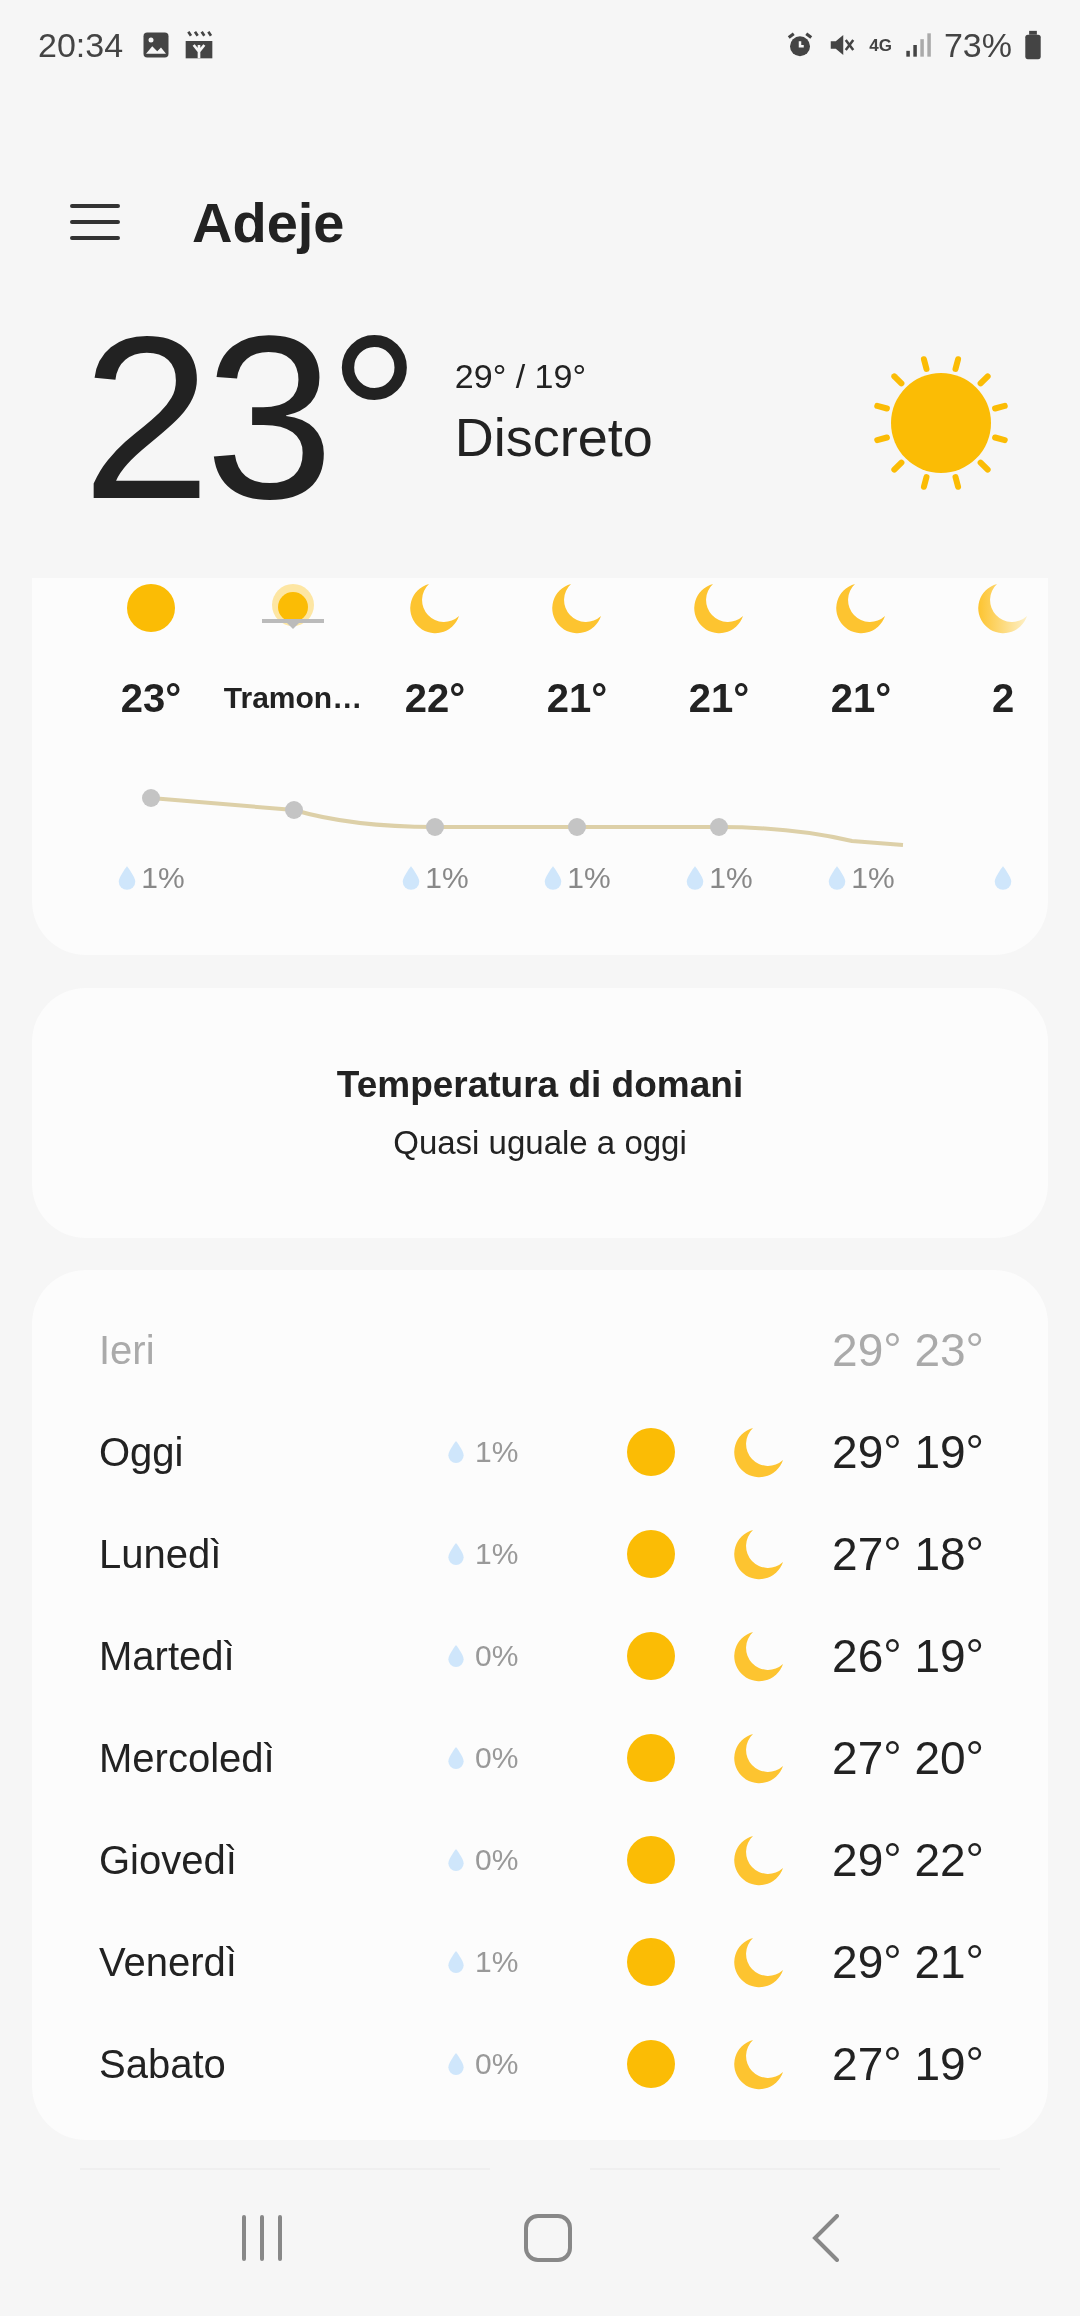 The image size is (1080, 2316). What do you see at coordinates (907, 1860) in the screenshot?
I see `high-low-temperature: 29° 22°` at bounding box center [907, 1860].